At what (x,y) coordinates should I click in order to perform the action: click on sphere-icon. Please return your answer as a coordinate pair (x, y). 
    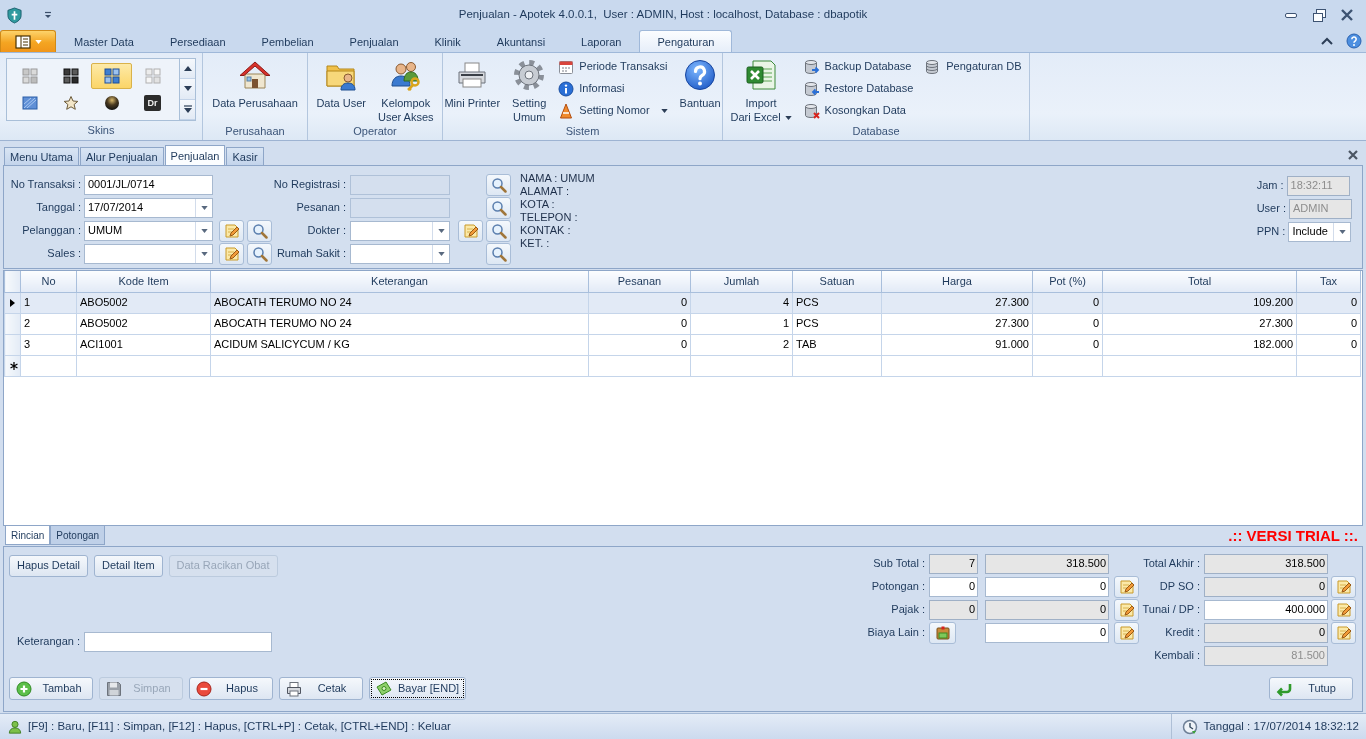
    Looking at the image, I should click on (111, 103).